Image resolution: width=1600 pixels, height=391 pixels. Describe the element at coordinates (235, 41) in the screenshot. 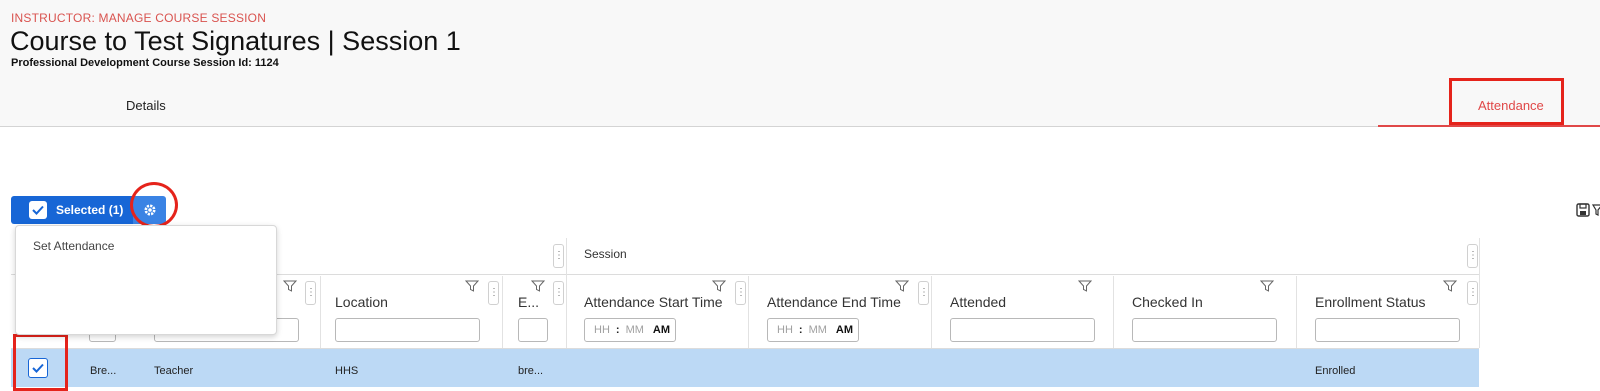

I see `page-title: Course to Test Signatures | Session 1` at that location.